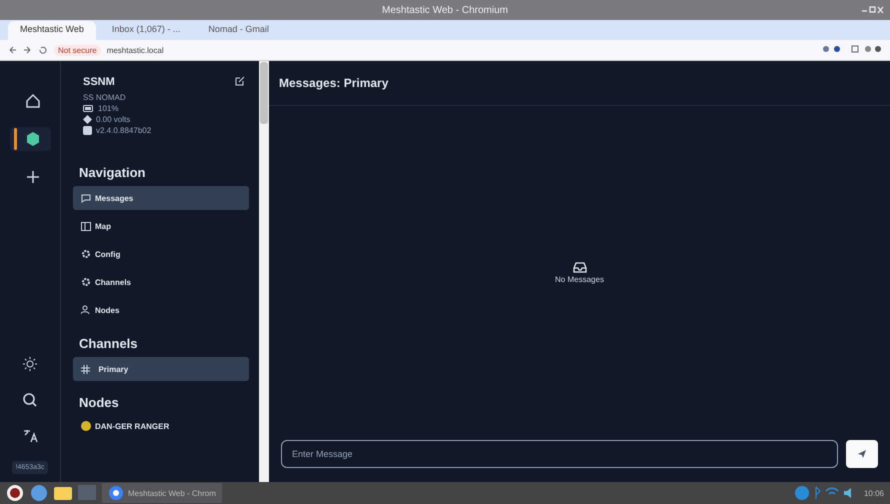  Describe the element at coordinates (77, 50) in the screenshot. I see `security-label: Not secure` at that location.